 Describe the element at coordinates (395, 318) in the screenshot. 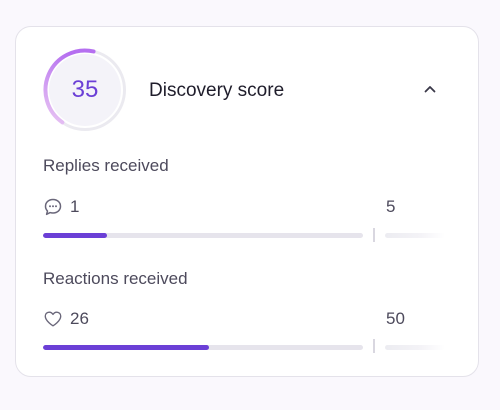

I see `reactions-target: 50` at that location.